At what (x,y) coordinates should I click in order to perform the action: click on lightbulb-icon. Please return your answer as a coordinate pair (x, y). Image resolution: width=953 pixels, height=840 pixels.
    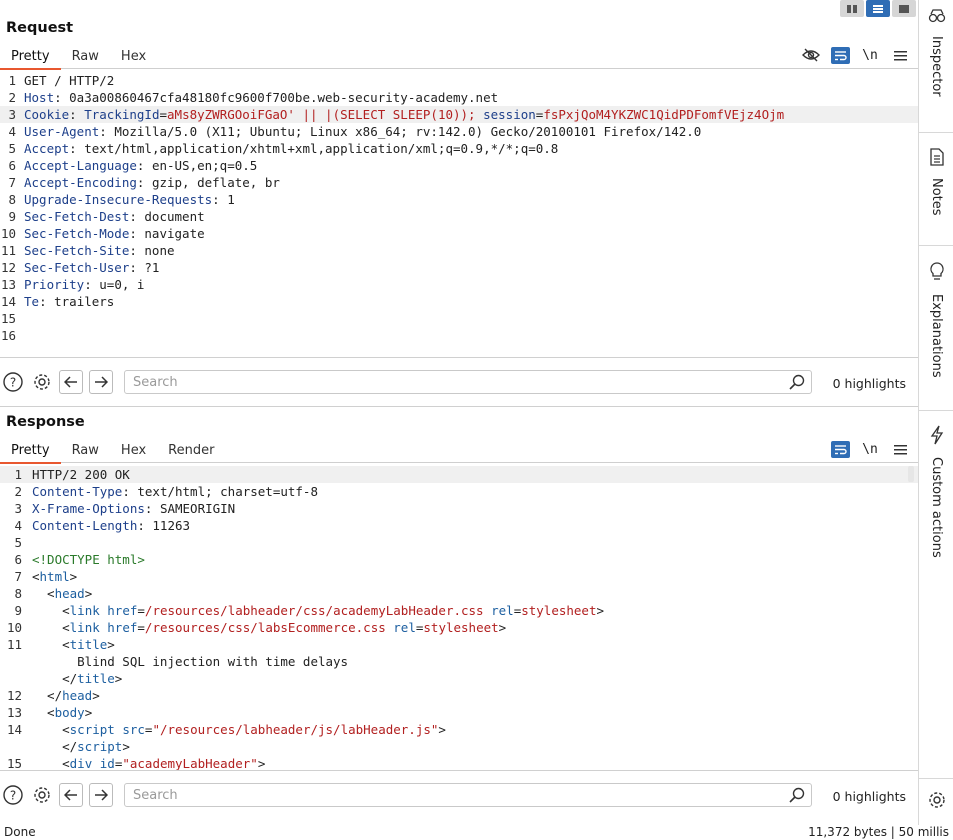
    Looking at the image, I should click on (937, 274).